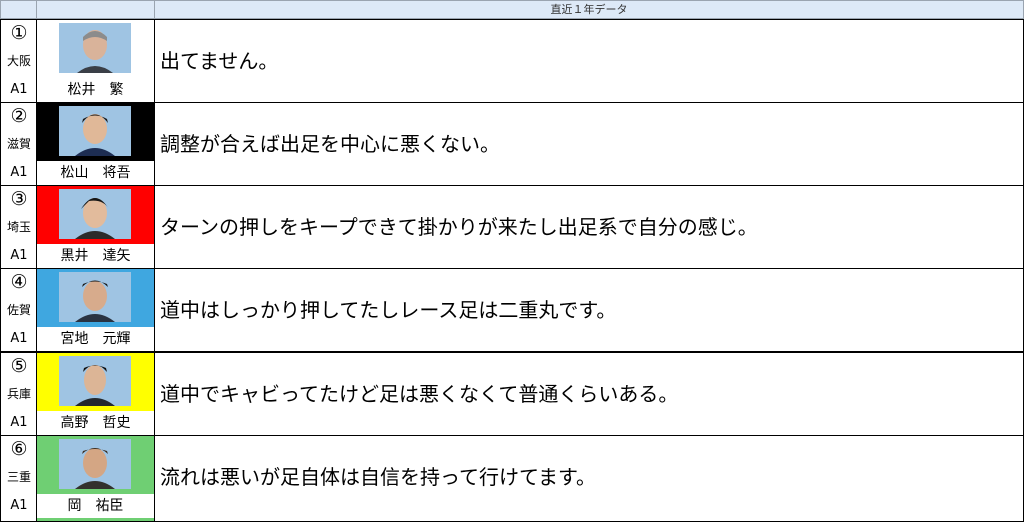  I want to click on racer-name: 宮地 元輝, so click(95, 339).